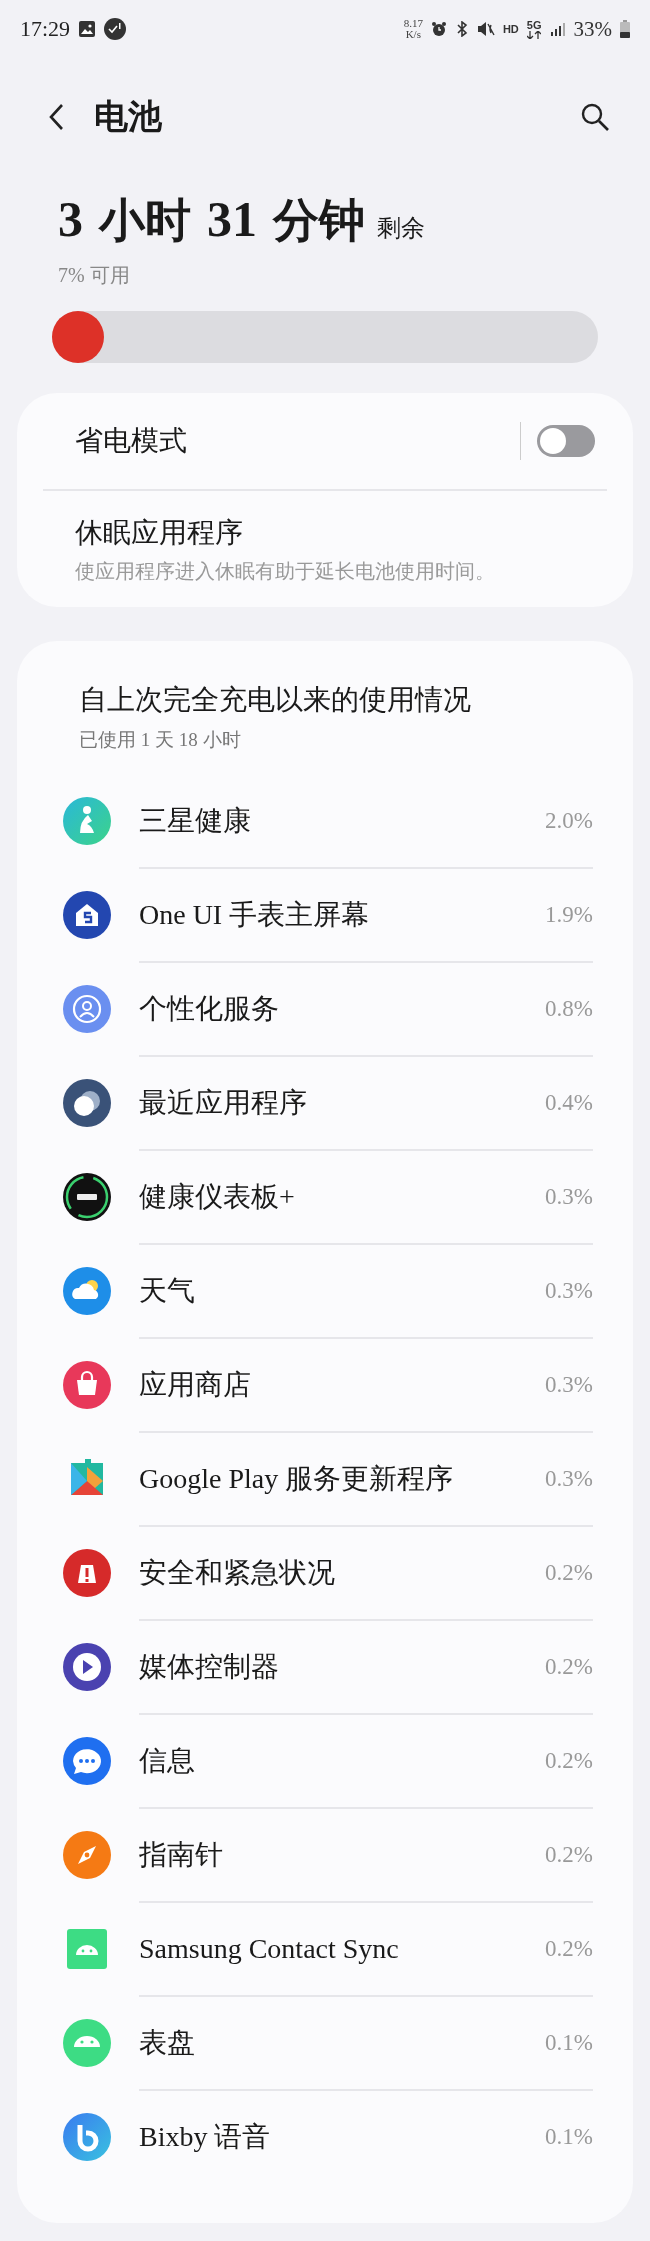 The image size is (650, 2241). I want to click on app-name: Samsung Contact Sync, so click(342, 1949).